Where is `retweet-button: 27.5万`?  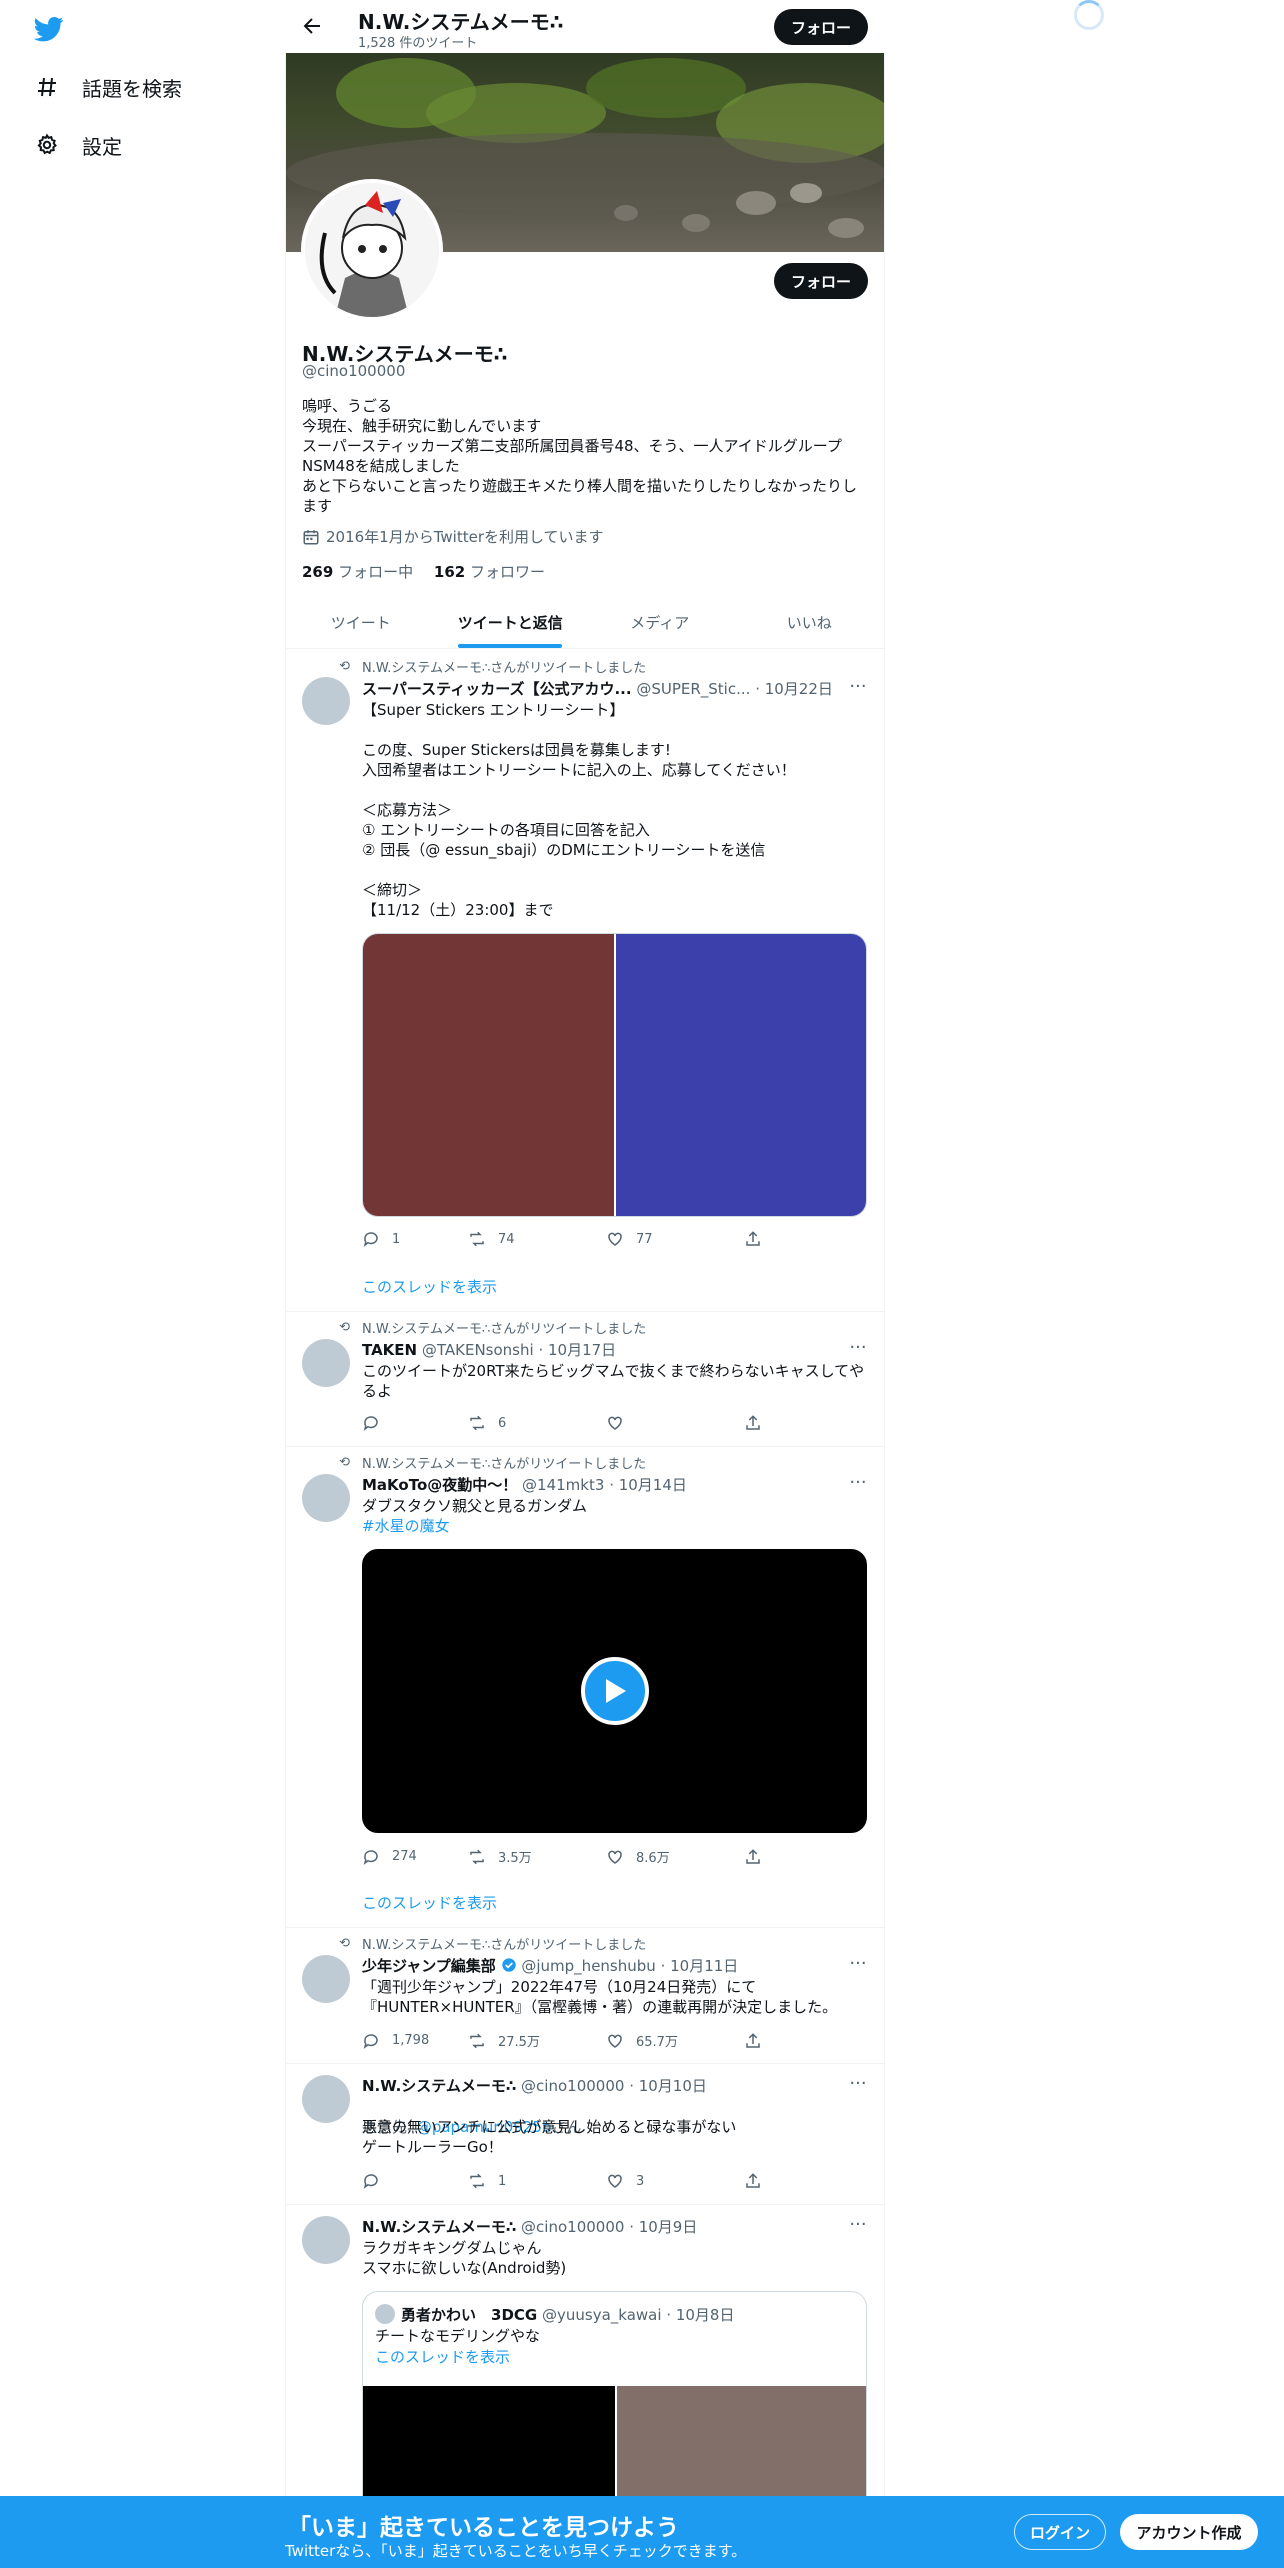
retweet-button: 27.5万 is located at coordinates (537, 2040).